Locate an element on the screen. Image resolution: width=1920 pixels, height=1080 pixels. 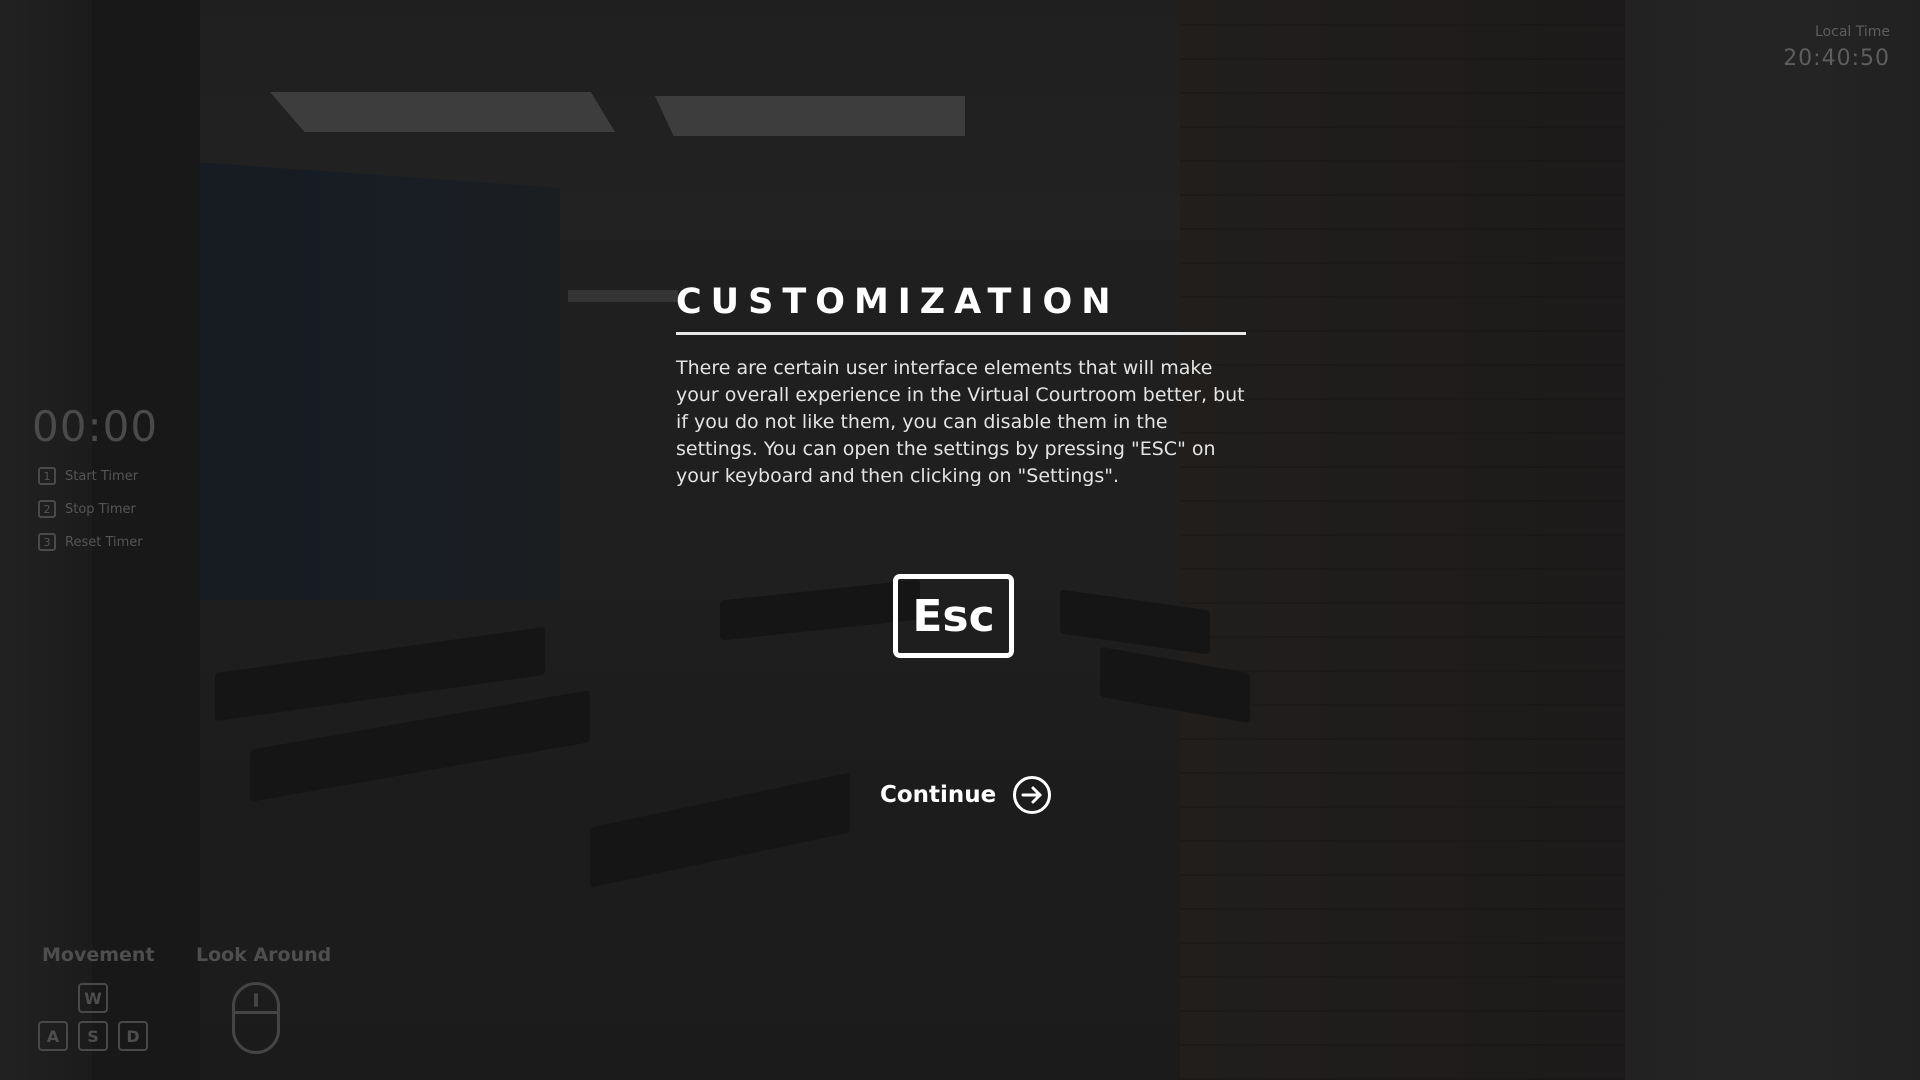
timer-control-start: 1 Start Timer is located at coordinates (90, 476).